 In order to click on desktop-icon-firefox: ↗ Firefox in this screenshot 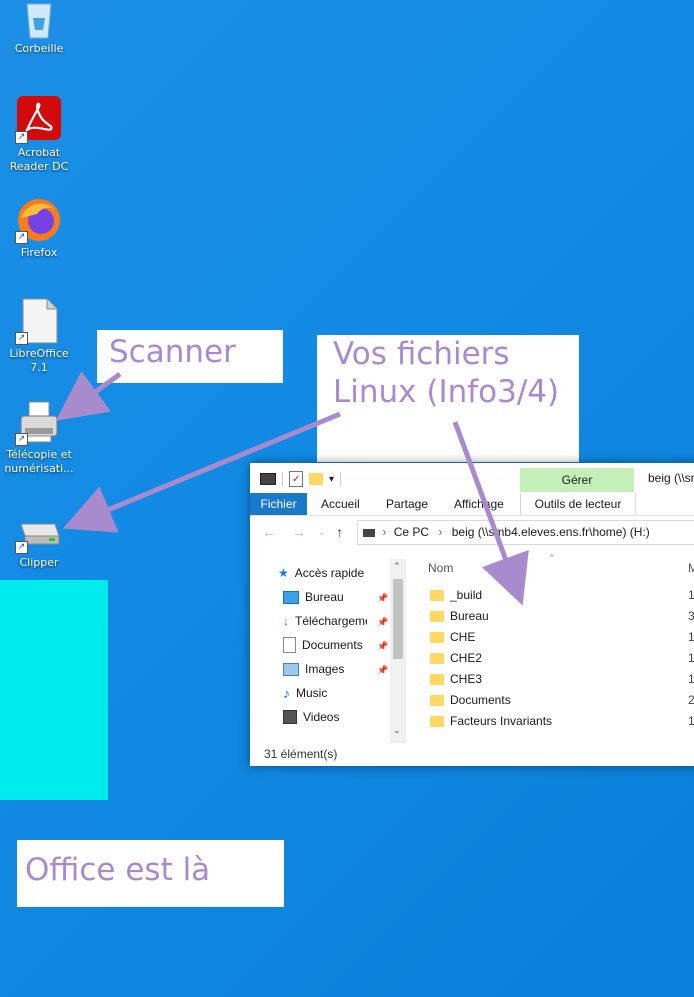, I will do `click(39, 228)`.